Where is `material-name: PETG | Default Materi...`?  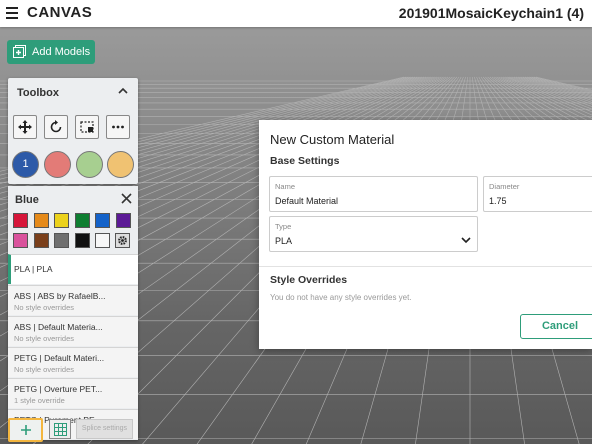
material-name: PETG | Default Materi... is located at coordinates (59, 358).